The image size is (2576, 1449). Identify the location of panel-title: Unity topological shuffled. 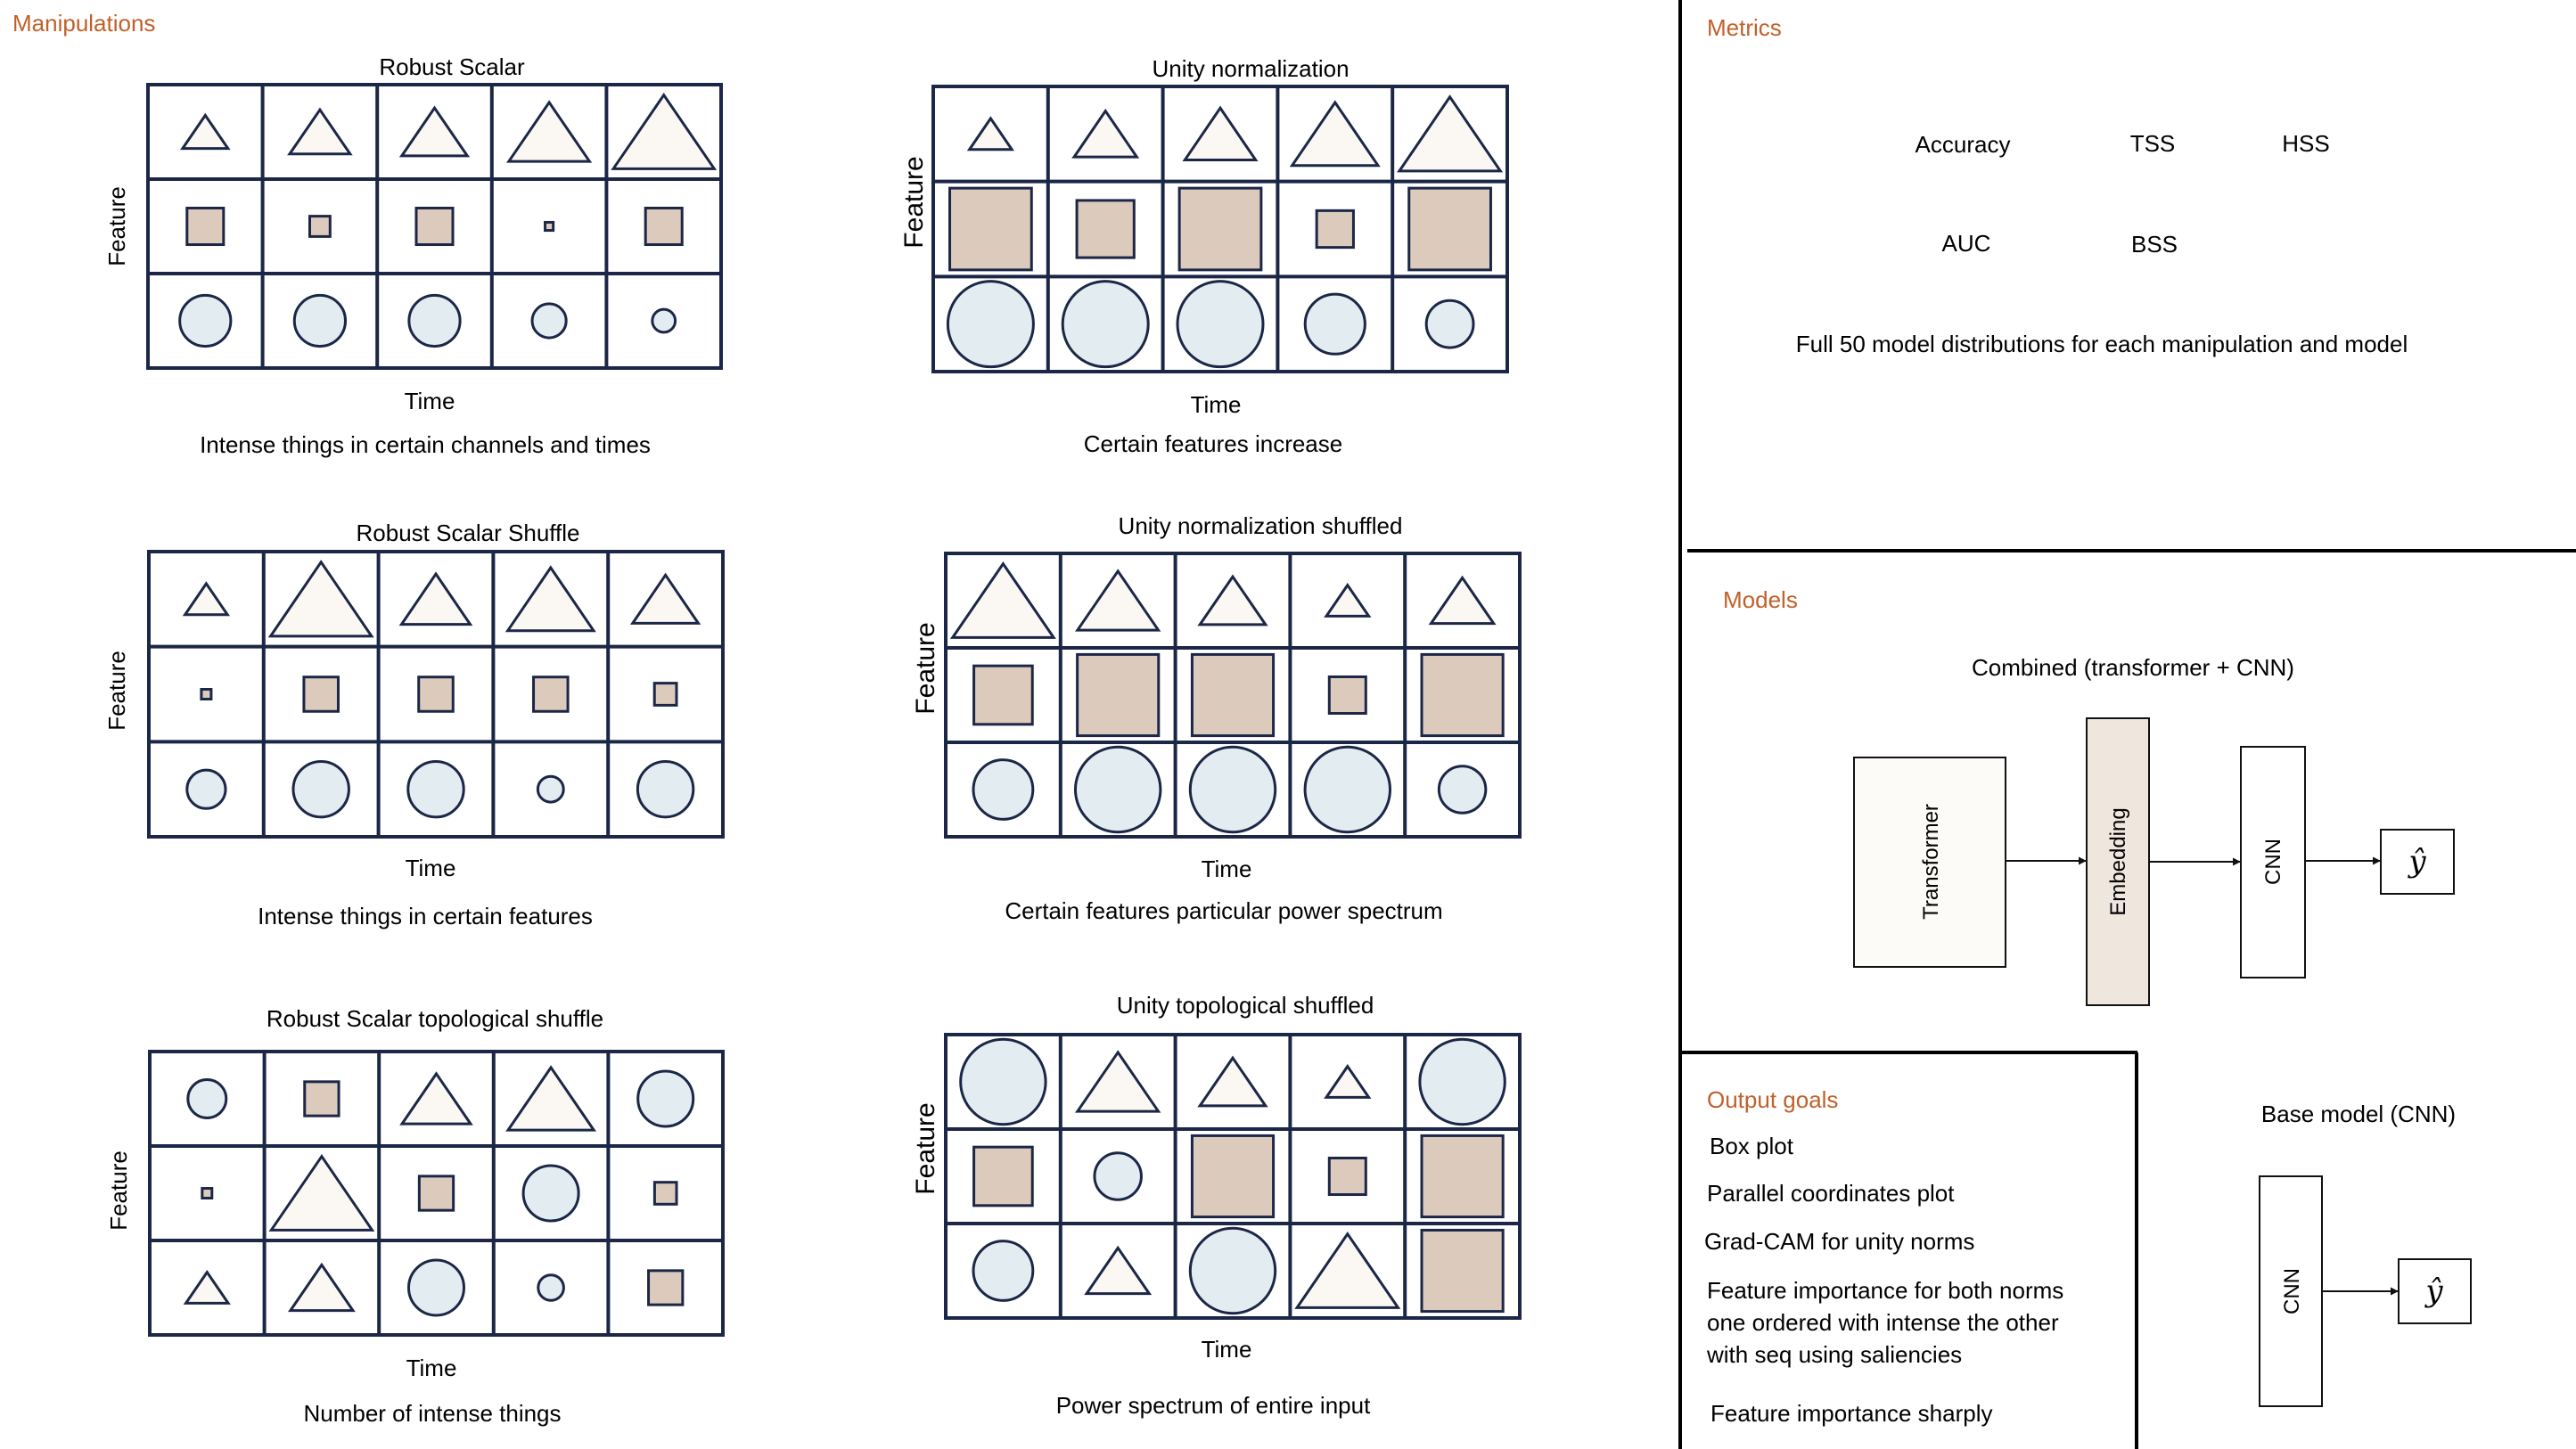
(1245, 1006).